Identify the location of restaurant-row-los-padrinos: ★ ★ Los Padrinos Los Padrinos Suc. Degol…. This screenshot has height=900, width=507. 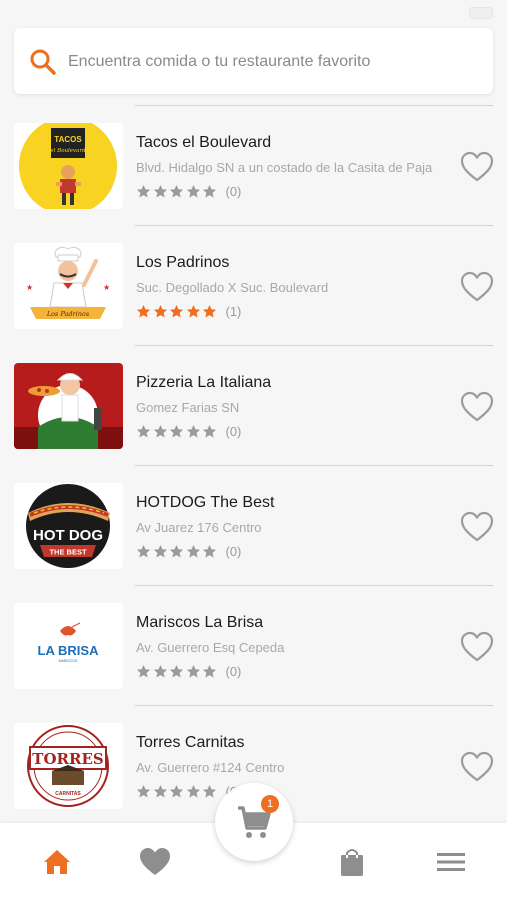
(253, 285).